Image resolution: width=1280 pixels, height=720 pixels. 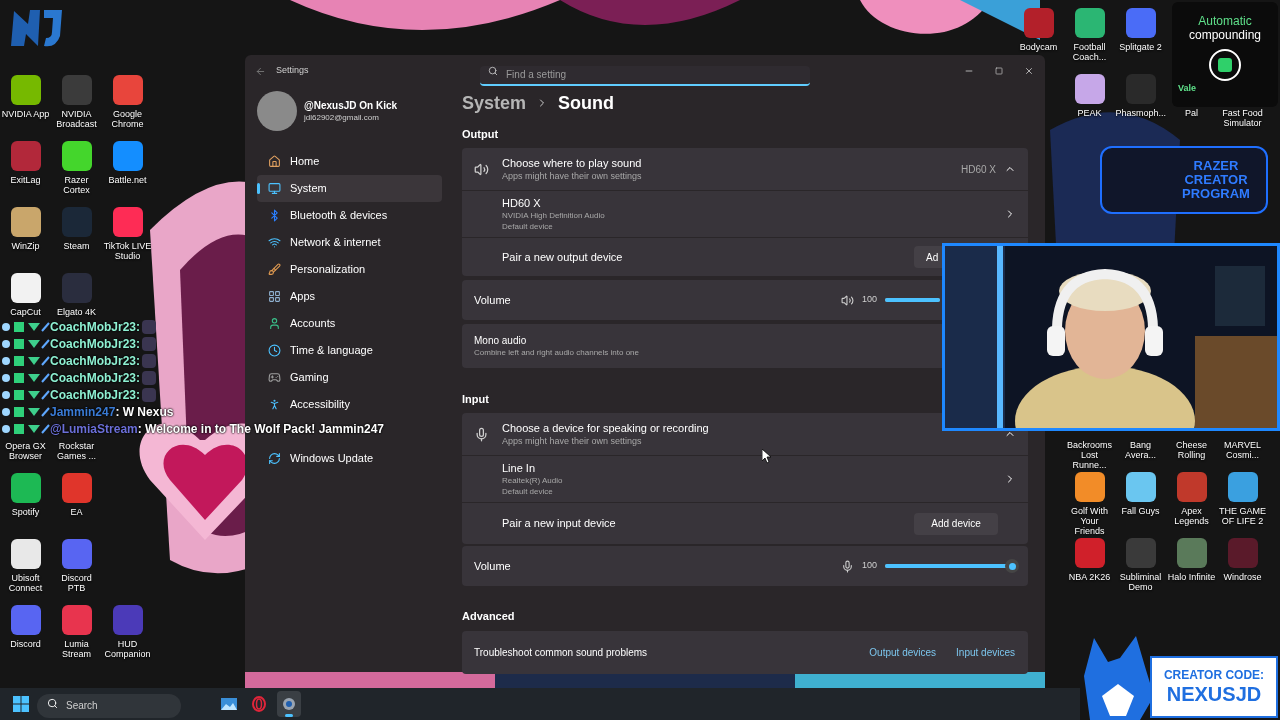 I want to click on taskbar-app, so click(x=289, y=704).